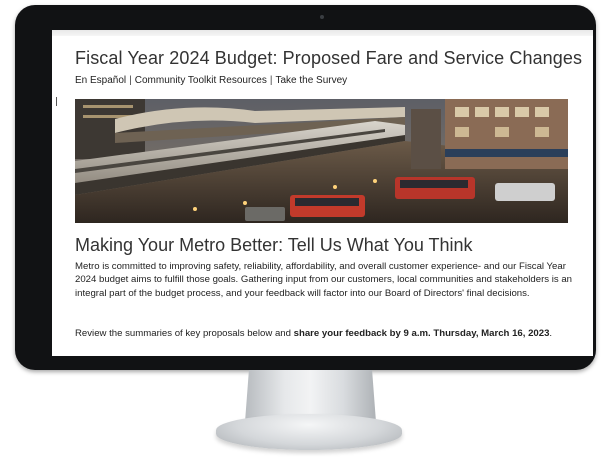  Describe the element at coordinates (311, 80) in the screenshot. I see `link-take-survey: Take the Survey` at that location.